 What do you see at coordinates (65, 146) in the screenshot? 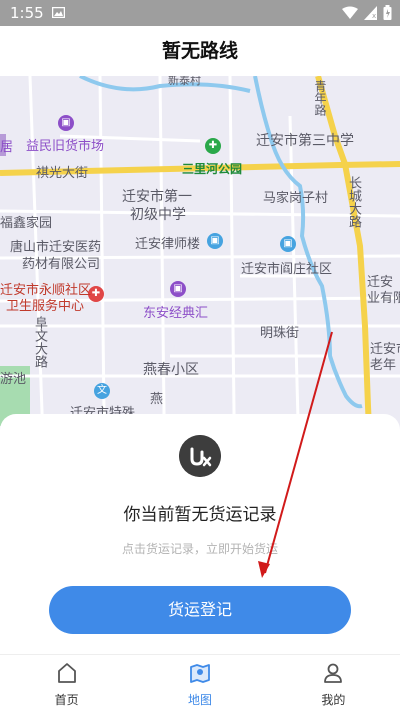
I see `map-label: 益民旧货市场` at bounding box center [65, 146].